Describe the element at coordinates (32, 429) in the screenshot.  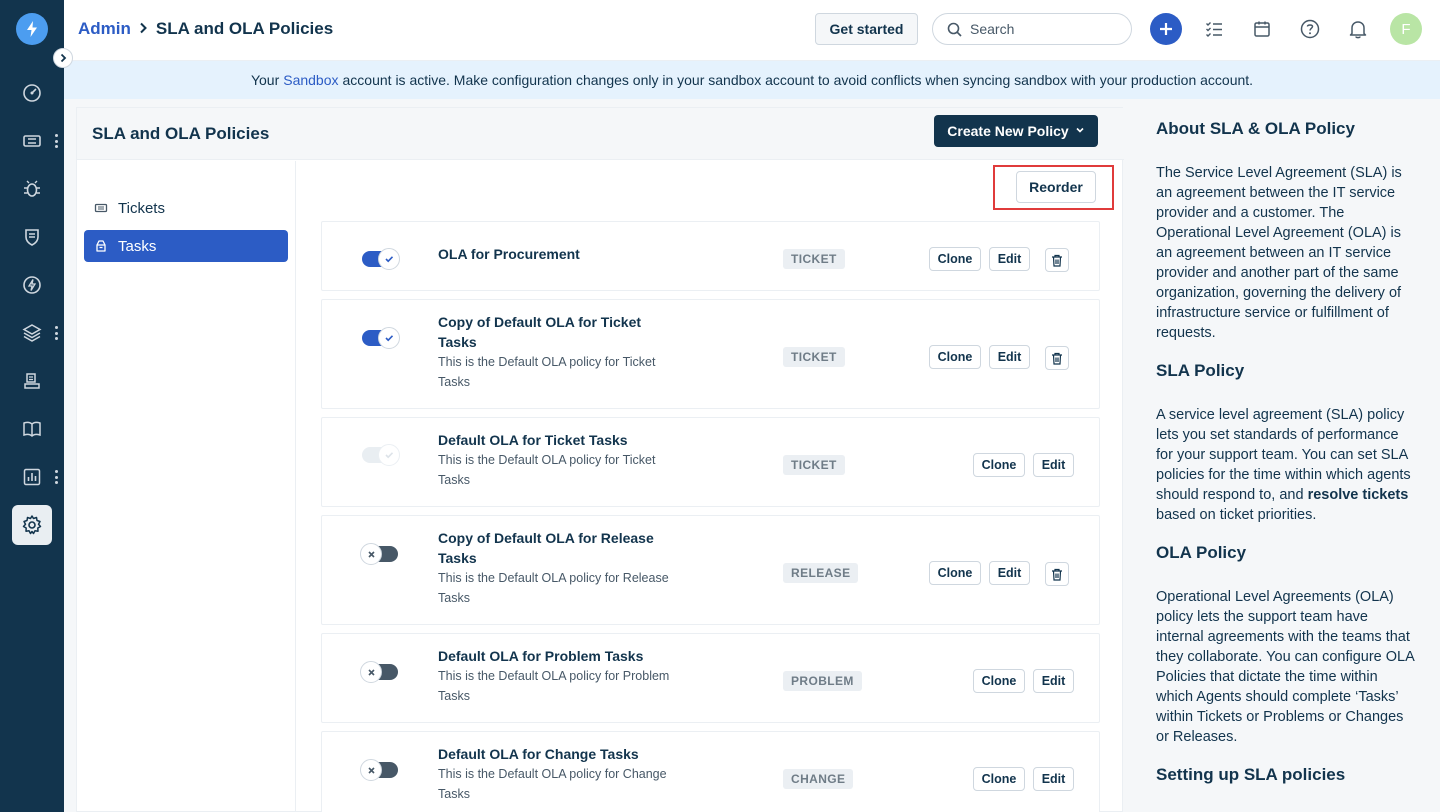
I see `solutions-book-icon` at that location.